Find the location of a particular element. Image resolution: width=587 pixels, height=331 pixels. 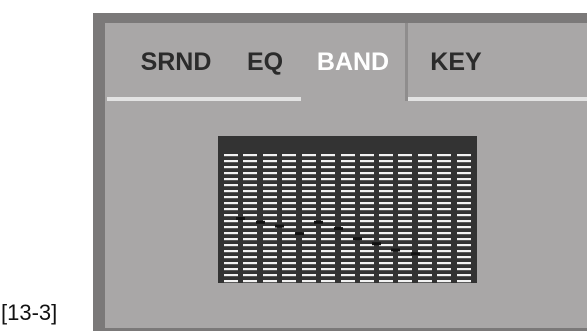

tab-divider is located at coordinates (406, 62).